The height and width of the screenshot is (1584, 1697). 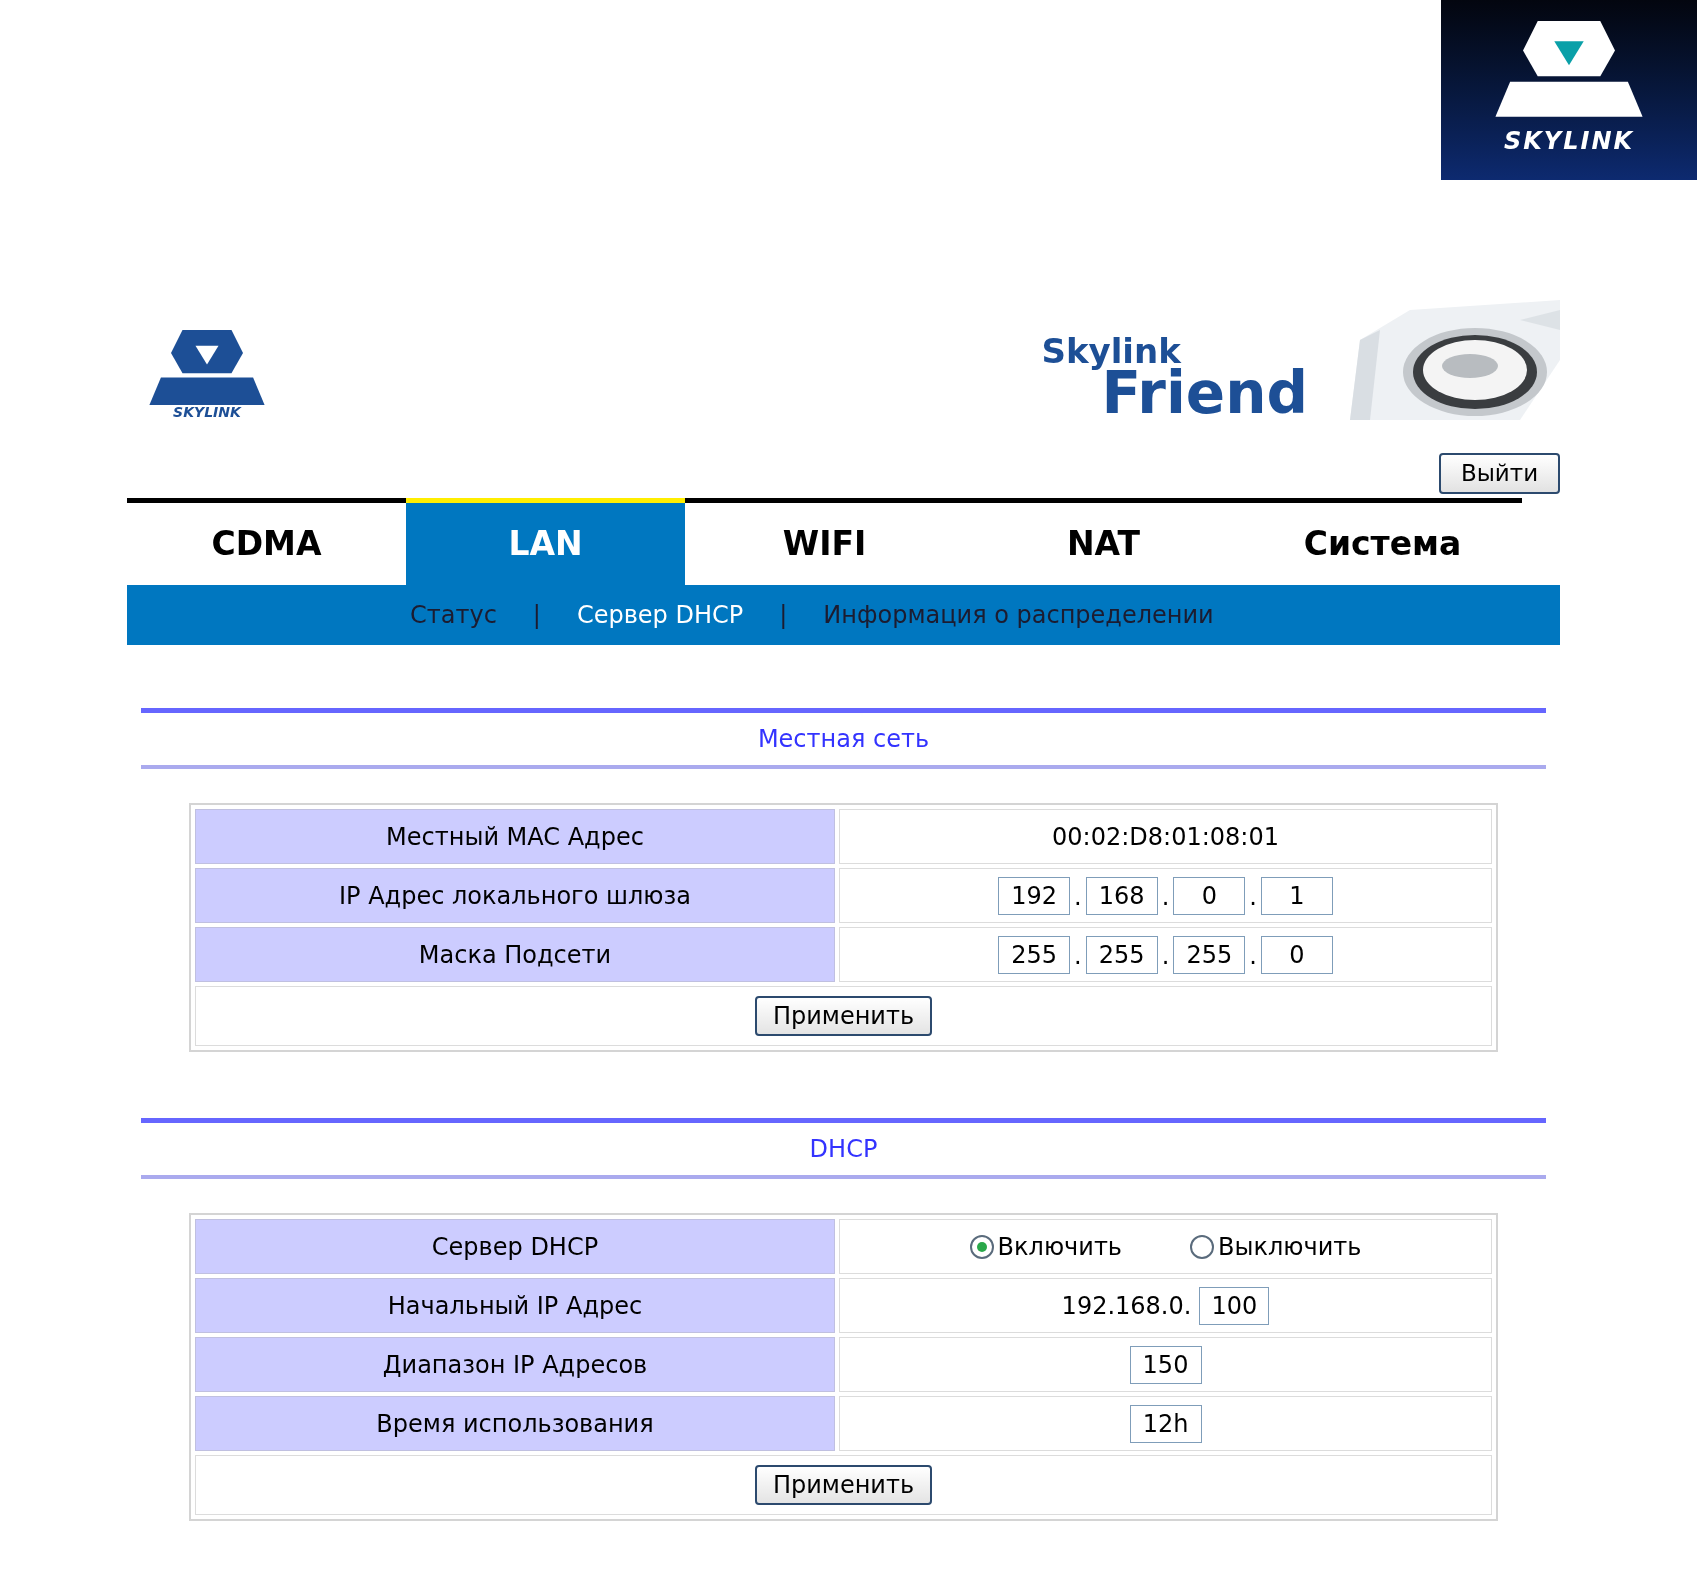 I want to click on banner-title: Skylink, so click(x=1111, y=351).